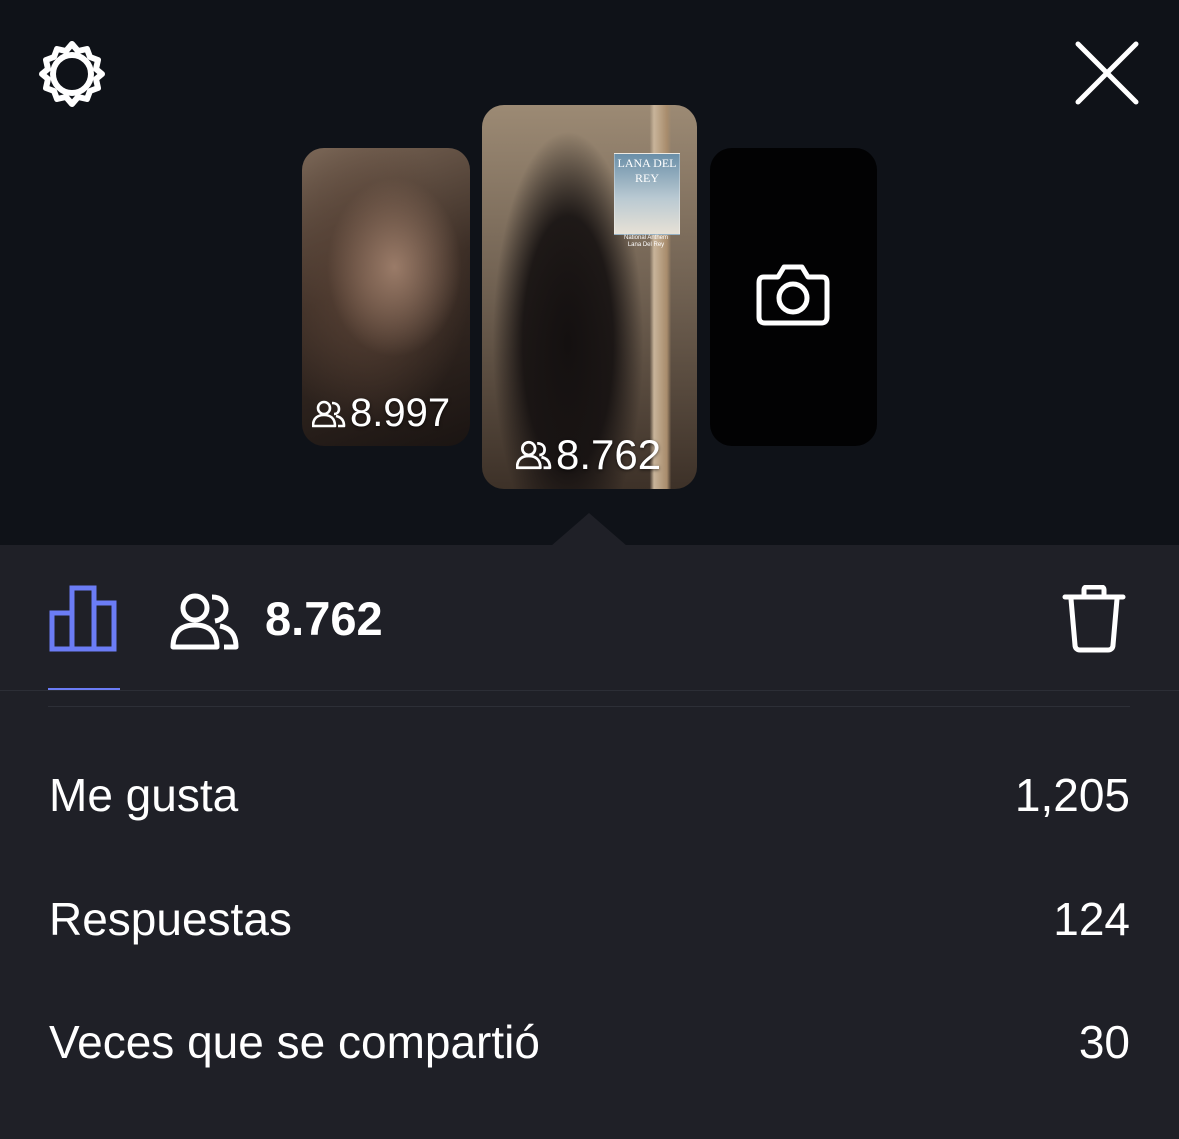 The height and width of the screenshot is (1139, 1179). I want to click on gear-icon, so click(72, 74).